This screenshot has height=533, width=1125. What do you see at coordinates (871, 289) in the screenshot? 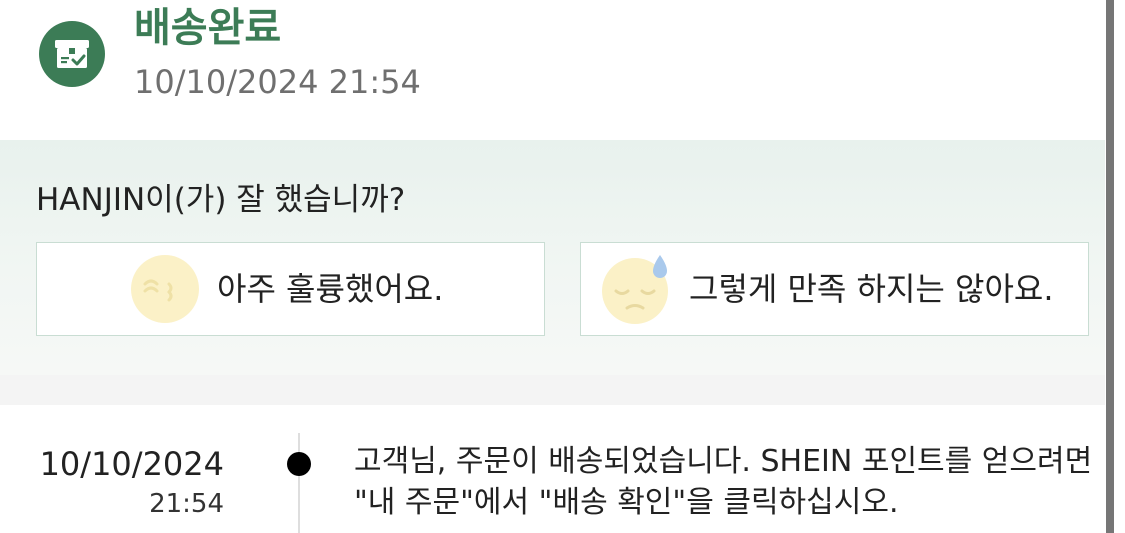
I see `rating-option-not-satisfied-label: 그렇게 만족 하지는 않아요.` at bounding box center [871, 289].